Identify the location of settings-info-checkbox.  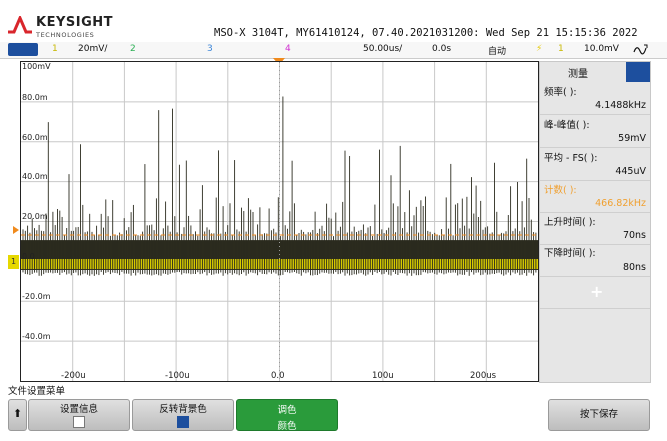
(79, 422).